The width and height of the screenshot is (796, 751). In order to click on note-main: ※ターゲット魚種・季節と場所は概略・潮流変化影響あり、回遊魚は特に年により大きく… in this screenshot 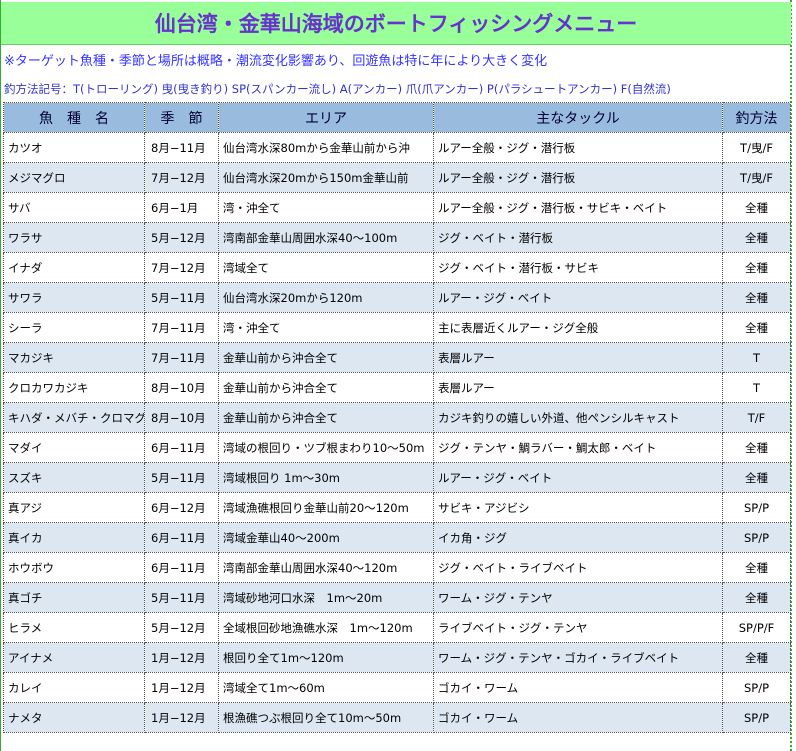, I will do `click(276, 61)`.